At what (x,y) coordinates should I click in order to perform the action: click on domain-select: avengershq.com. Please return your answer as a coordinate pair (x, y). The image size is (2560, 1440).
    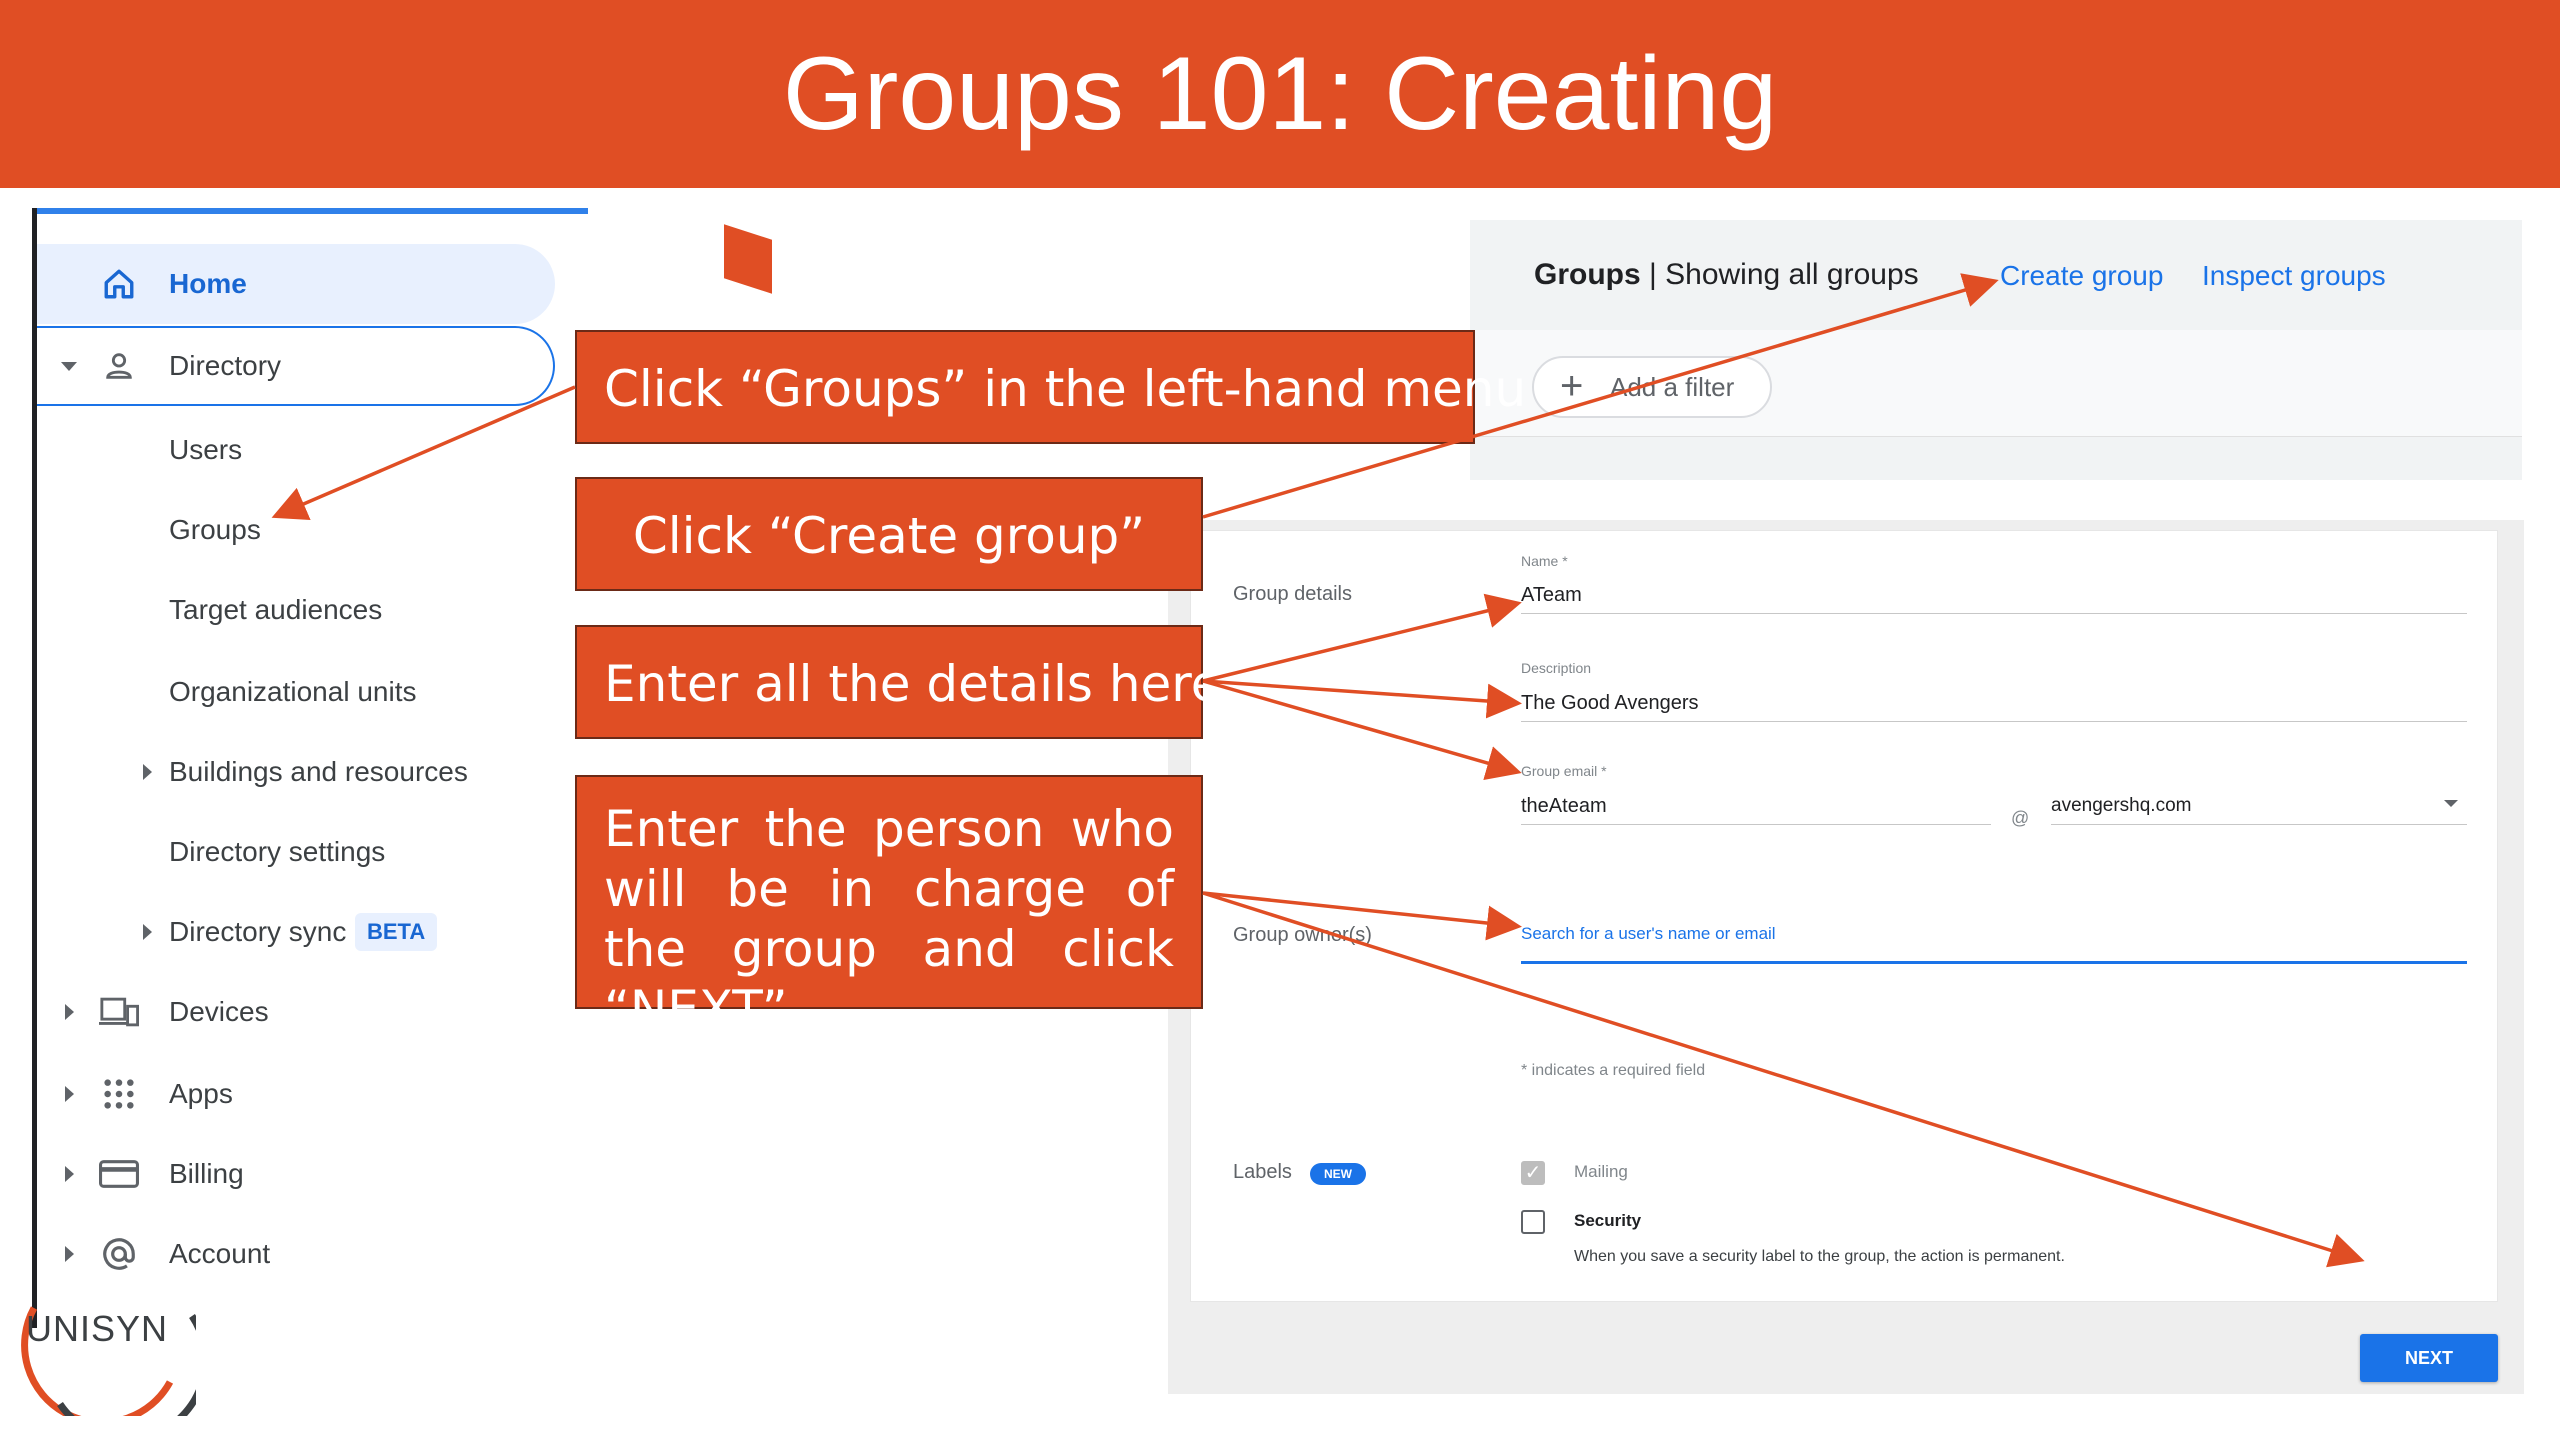
    Looking at the image, I should click on (2121, 806).